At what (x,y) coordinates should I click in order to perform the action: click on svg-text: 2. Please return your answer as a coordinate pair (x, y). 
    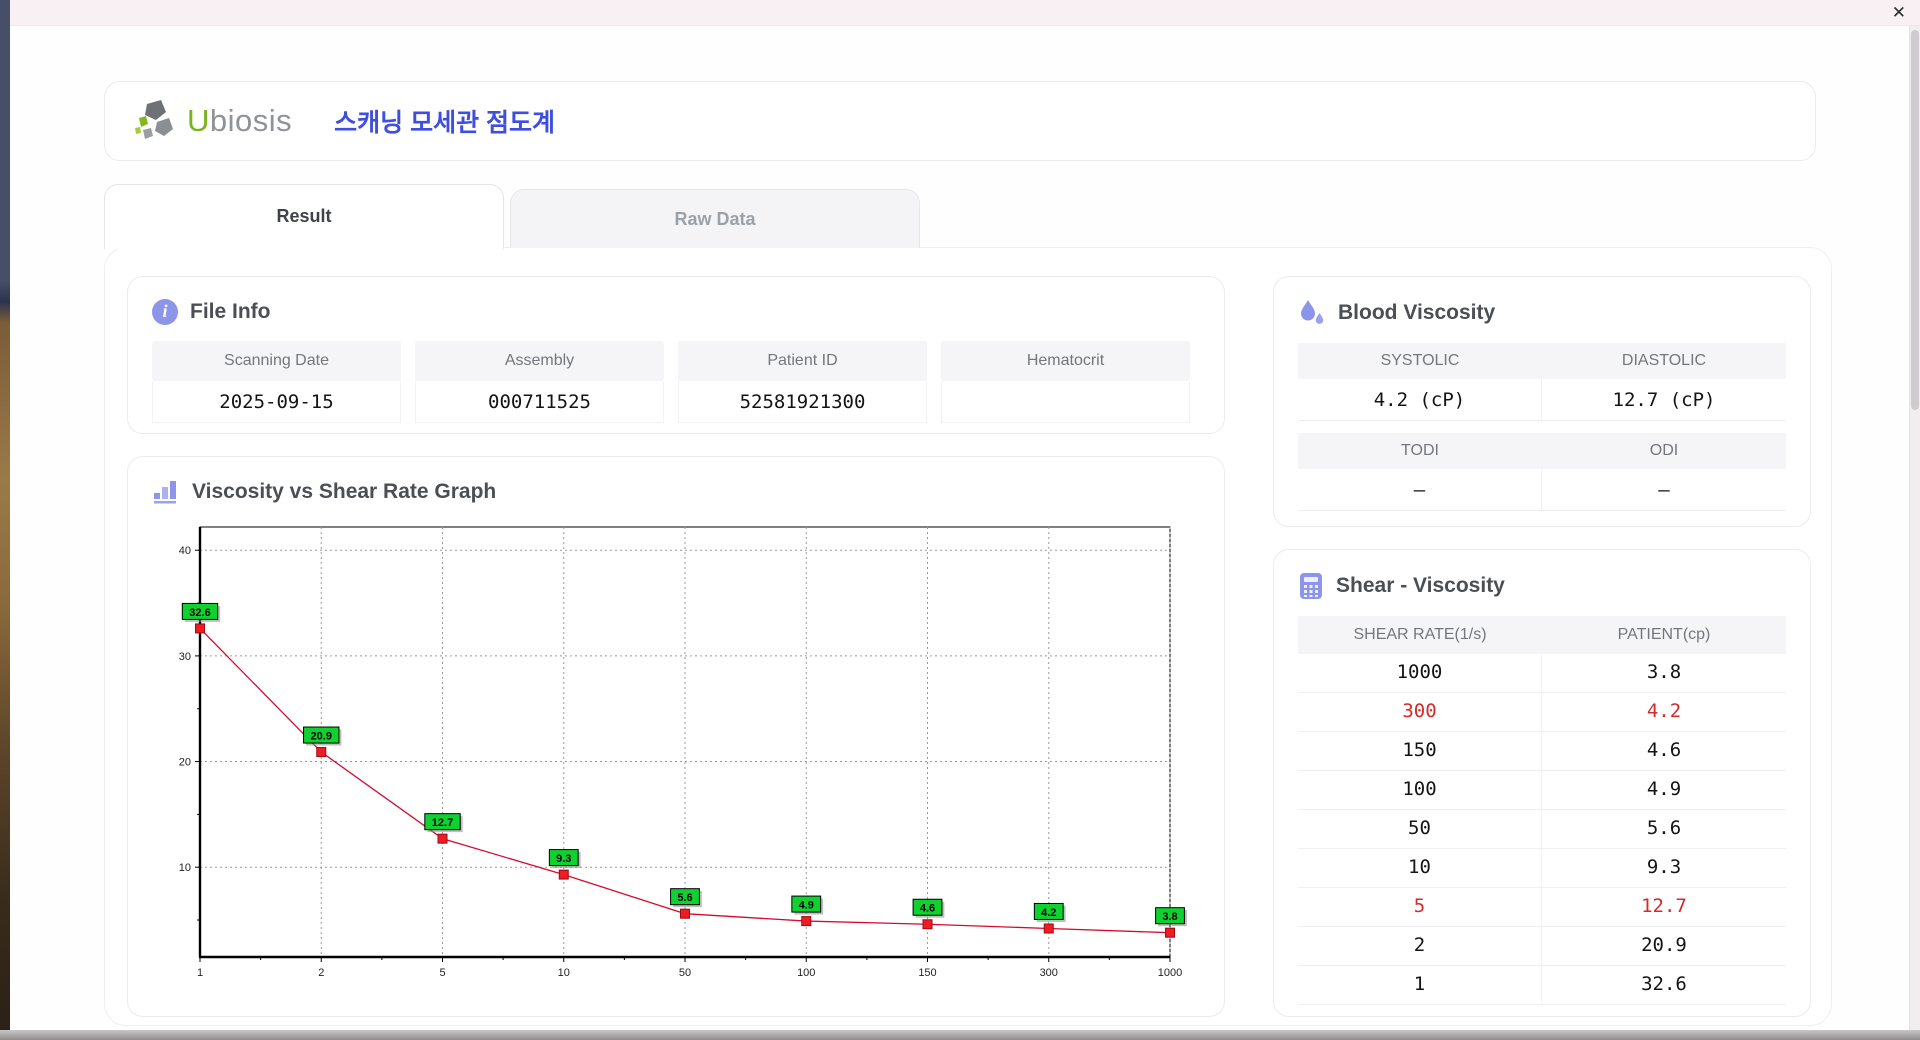
    Looking at the image, I should click on (321, 973).